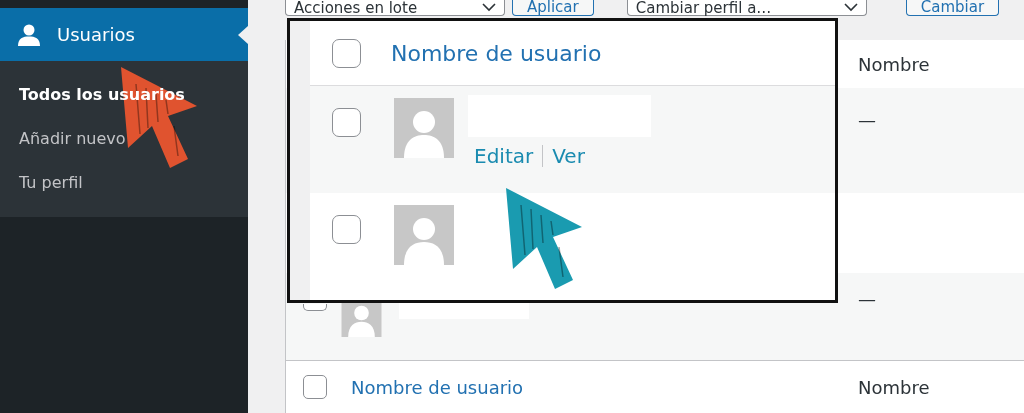 The height and width of the screenshot is (413, 1024). Describe the element at coordinates (504, 156) in the screenshot. I see `row-action-link: Editar` at that location.